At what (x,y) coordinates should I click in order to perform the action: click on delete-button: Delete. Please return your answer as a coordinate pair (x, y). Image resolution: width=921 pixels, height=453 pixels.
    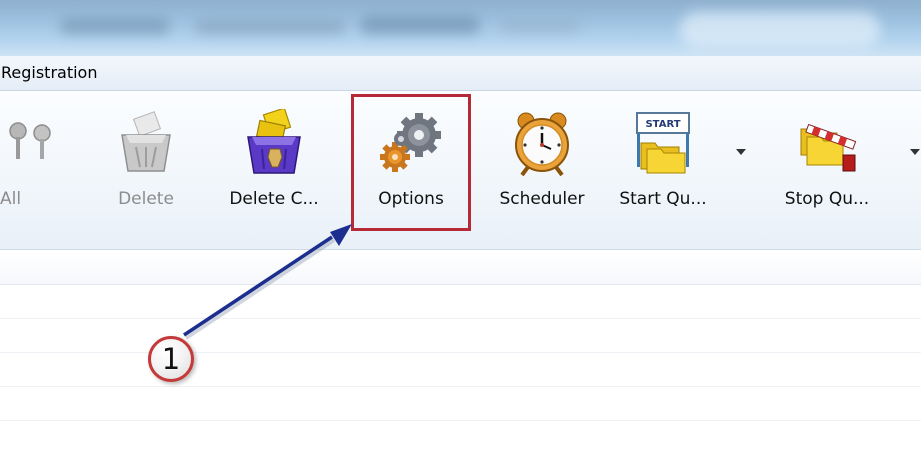
    Looking at the image, I should click on (146, 157).